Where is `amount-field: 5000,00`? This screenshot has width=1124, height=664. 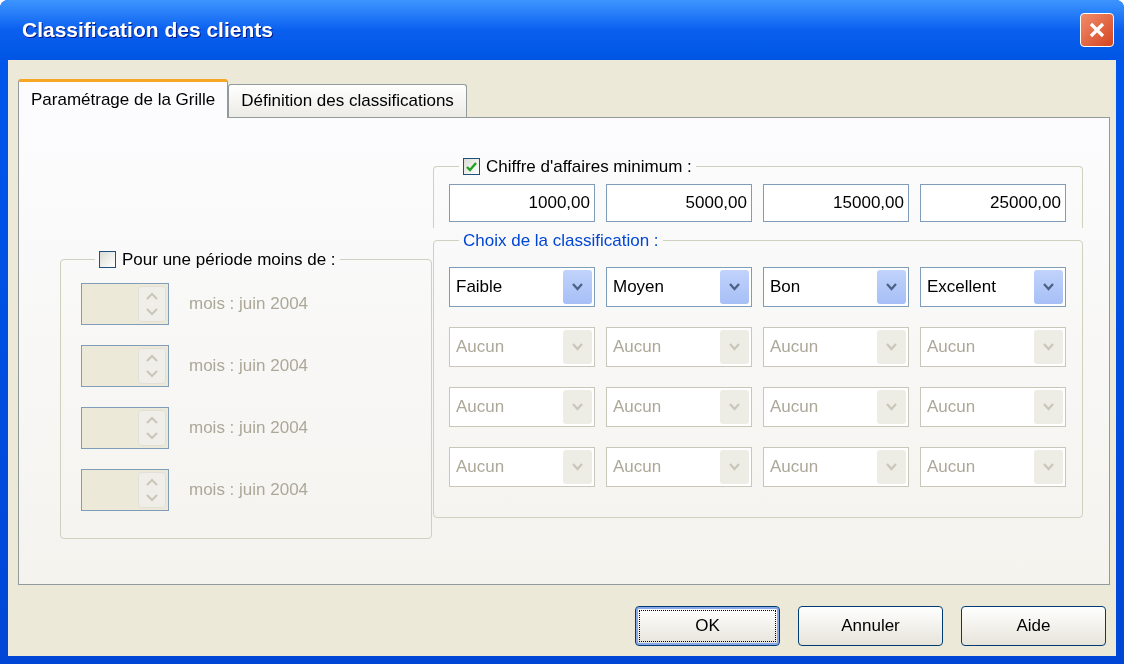 amount-field: 5000,00 is located at coordinates (679, 202).